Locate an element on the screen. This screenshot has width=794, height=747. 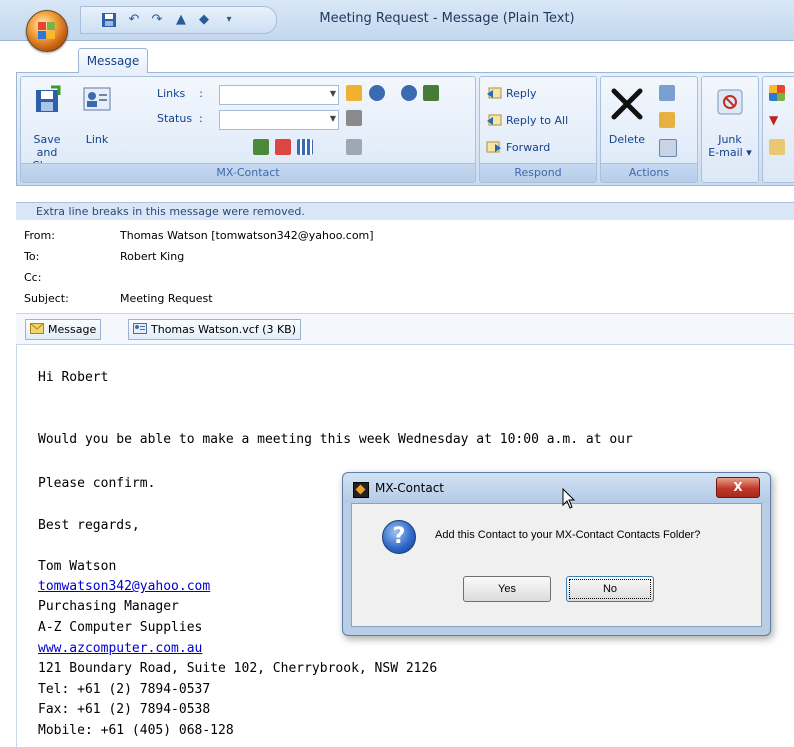
signature-company: A-Z Computer Supplies is located at coordinates (120, 627).